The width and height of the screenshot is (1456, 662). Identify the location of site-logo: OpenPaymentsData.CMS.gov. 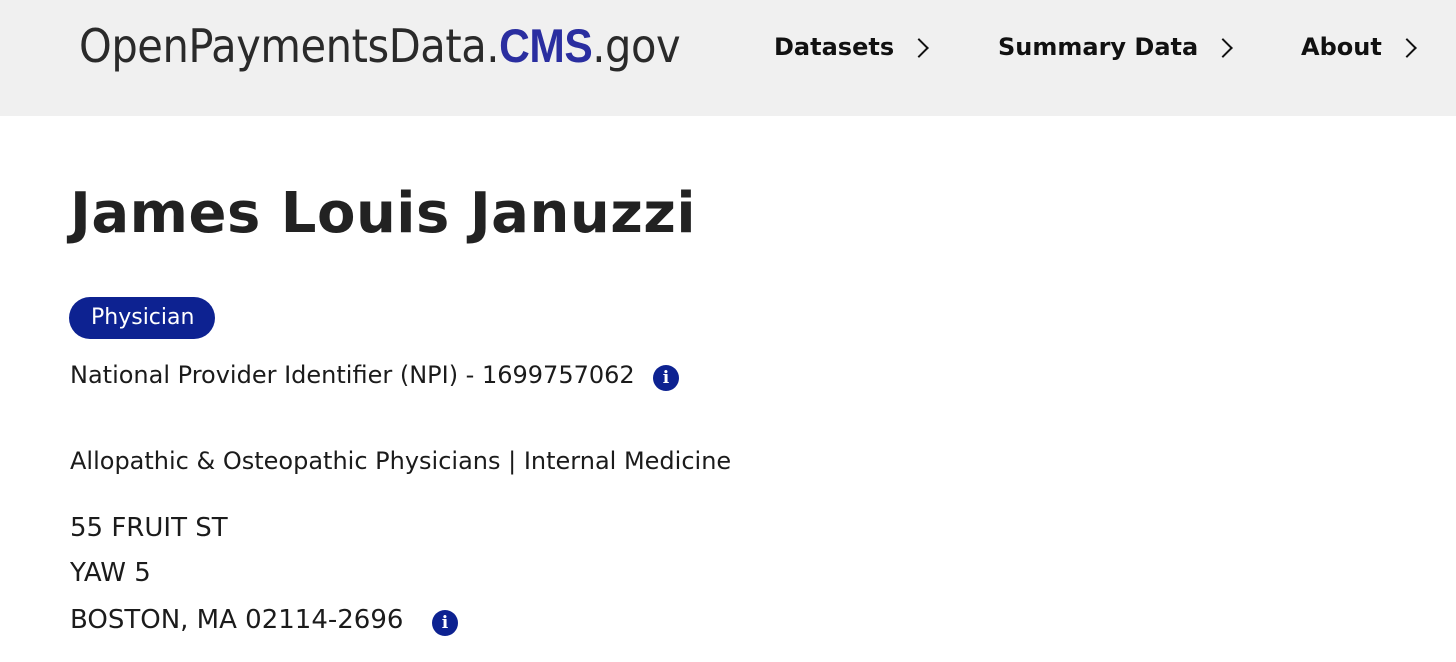
(411, 46).